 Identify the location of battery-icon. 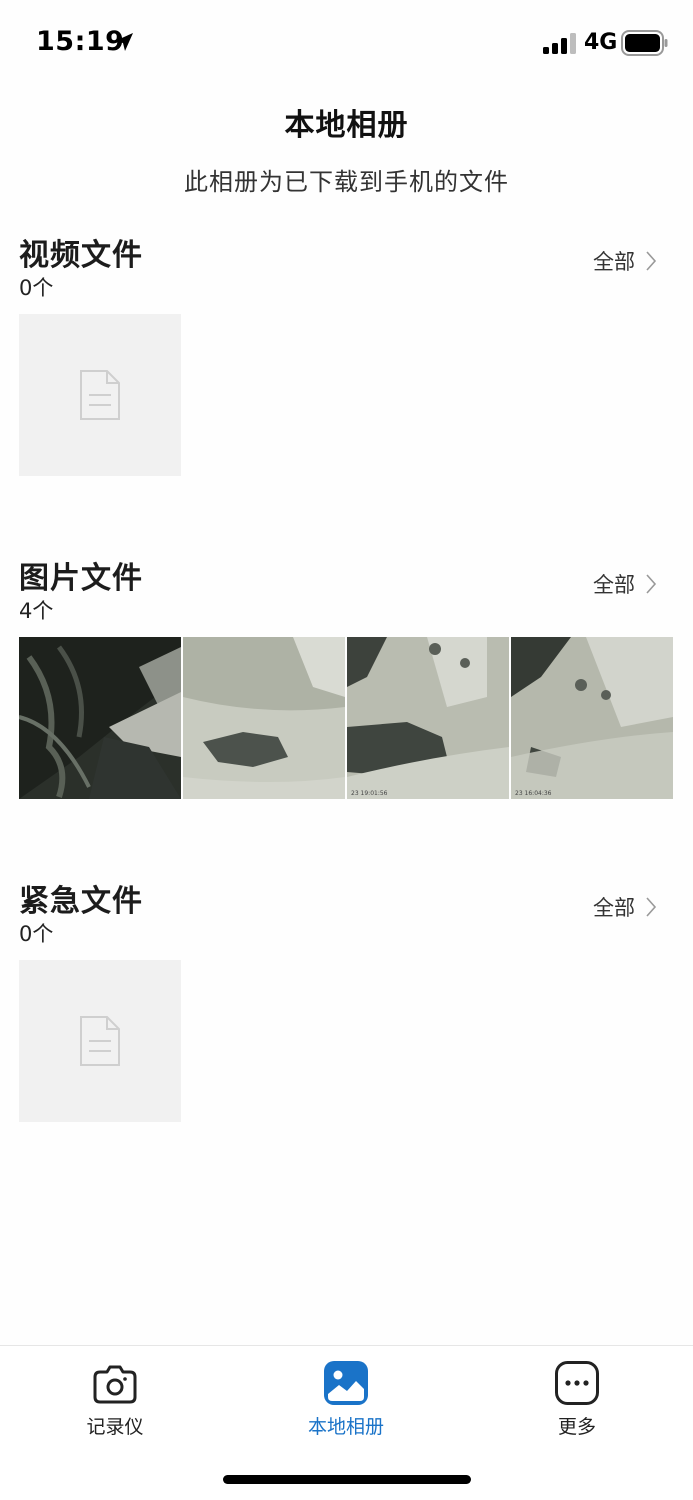
(644, 43).